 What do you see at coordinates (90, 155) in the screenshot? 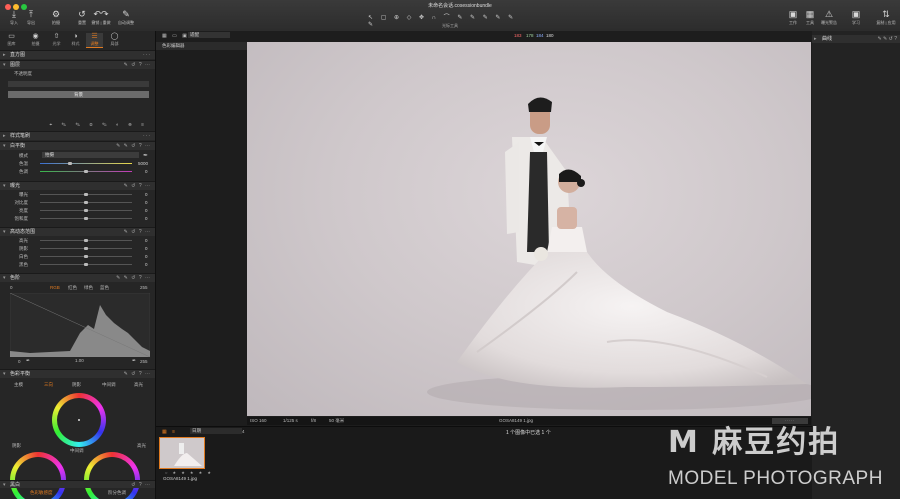
I see `wb-mode-select: 拍摄` at bounding box center [90, 155].